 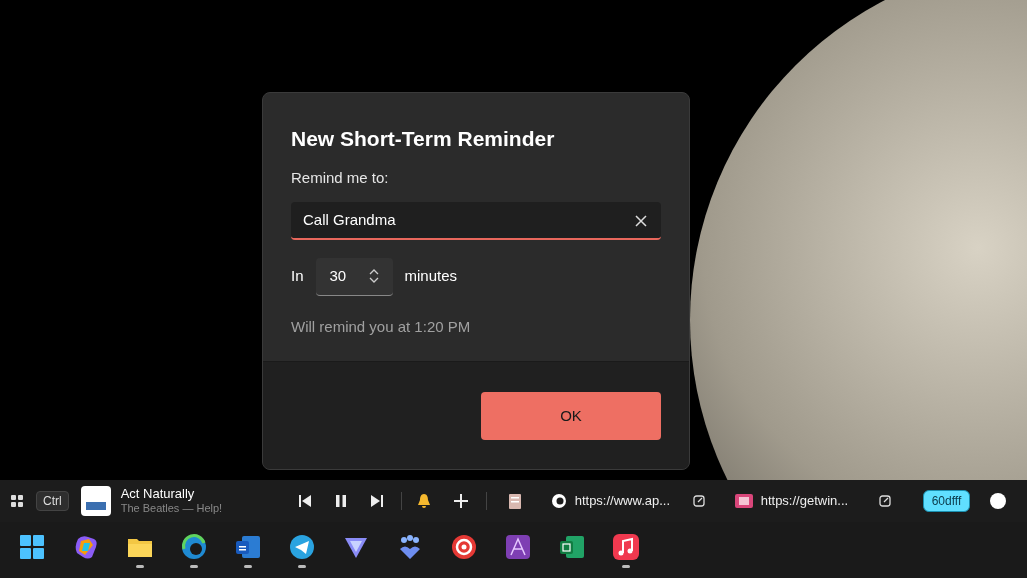 What do you see at coordinates (514, 501) in the screenshot?
I see `clipboard-icon` at bounding box center [514, 501].